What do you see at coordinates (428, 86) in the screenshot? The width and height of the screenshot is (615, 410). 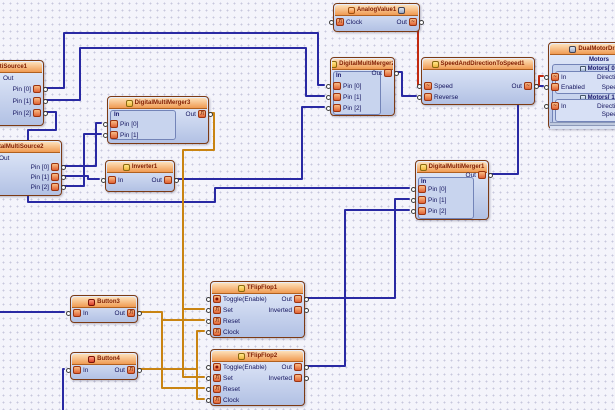 I see `pin-speed: ~` at bounding box center [428, 86].